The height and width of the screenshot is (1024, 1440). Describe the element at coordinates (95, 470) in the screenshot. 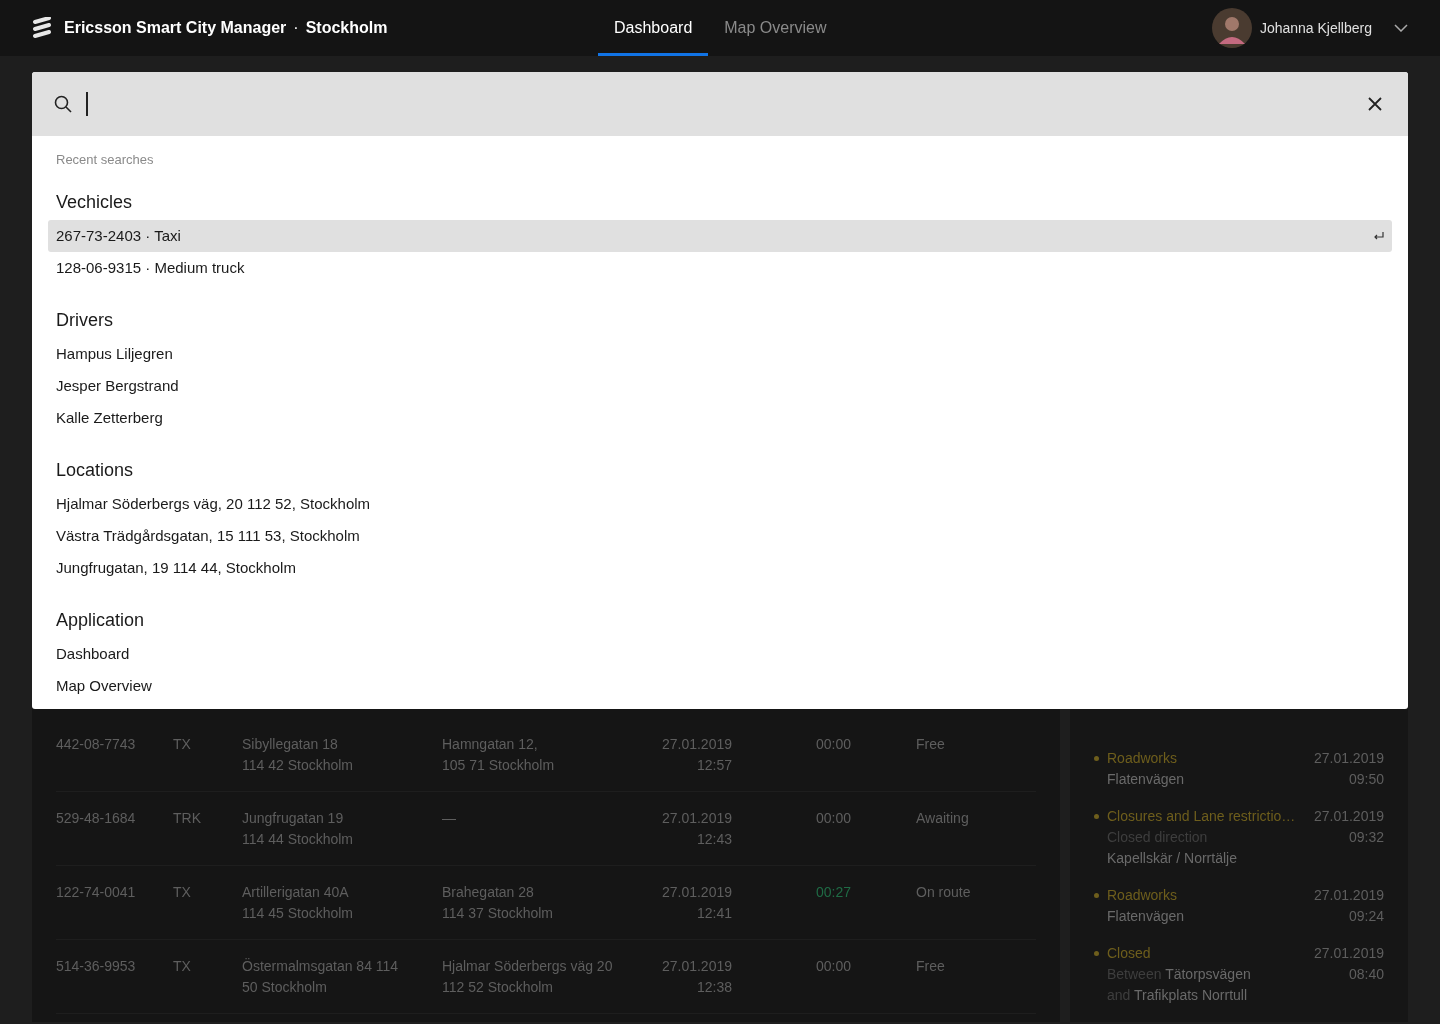

I see `section-heading: Locations` at that location.